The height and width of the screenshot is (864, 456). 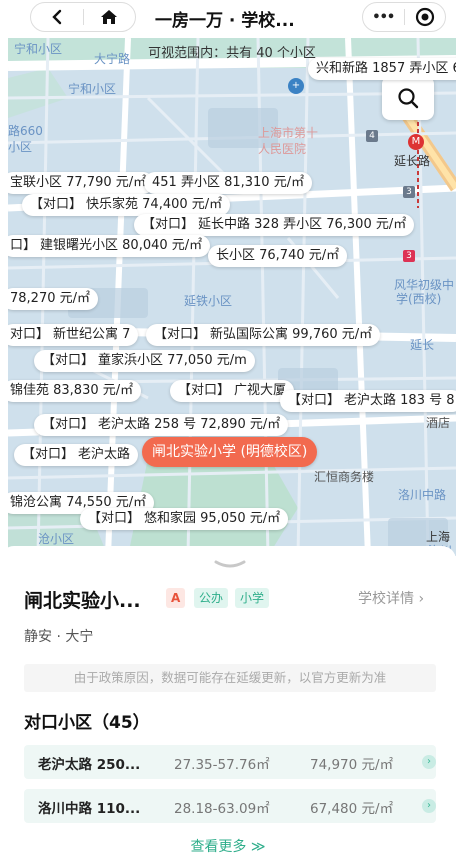 I want to click on see-more-link: 查看更多 ≫, so click(x=228, y=846).